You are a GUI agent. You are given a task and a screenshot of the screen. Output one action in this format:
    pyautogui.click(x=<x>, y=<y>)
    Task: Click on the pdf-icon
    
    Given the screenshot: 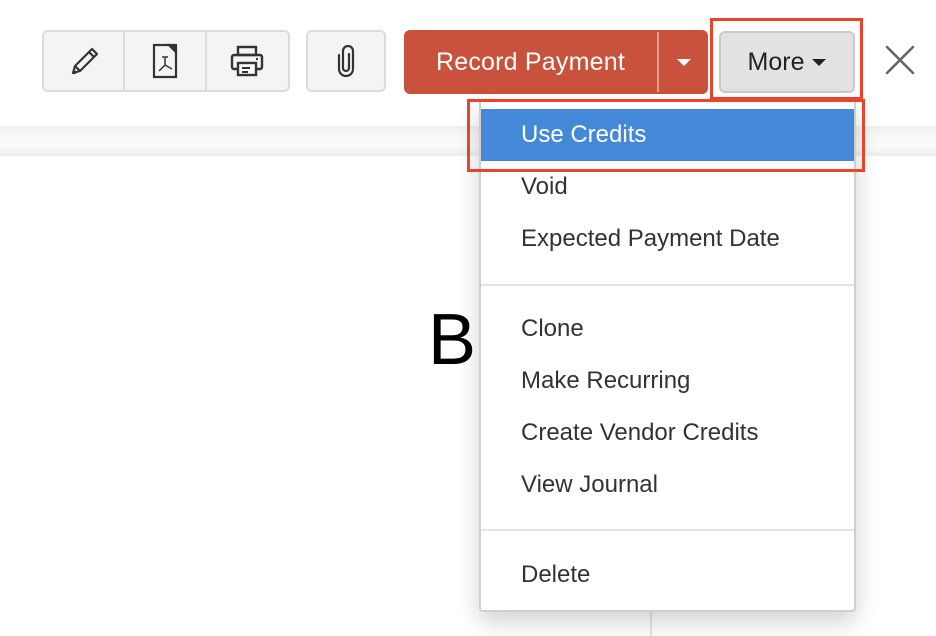 What is the action you would take?
    pyautogui.click(x=165, y=61)
    